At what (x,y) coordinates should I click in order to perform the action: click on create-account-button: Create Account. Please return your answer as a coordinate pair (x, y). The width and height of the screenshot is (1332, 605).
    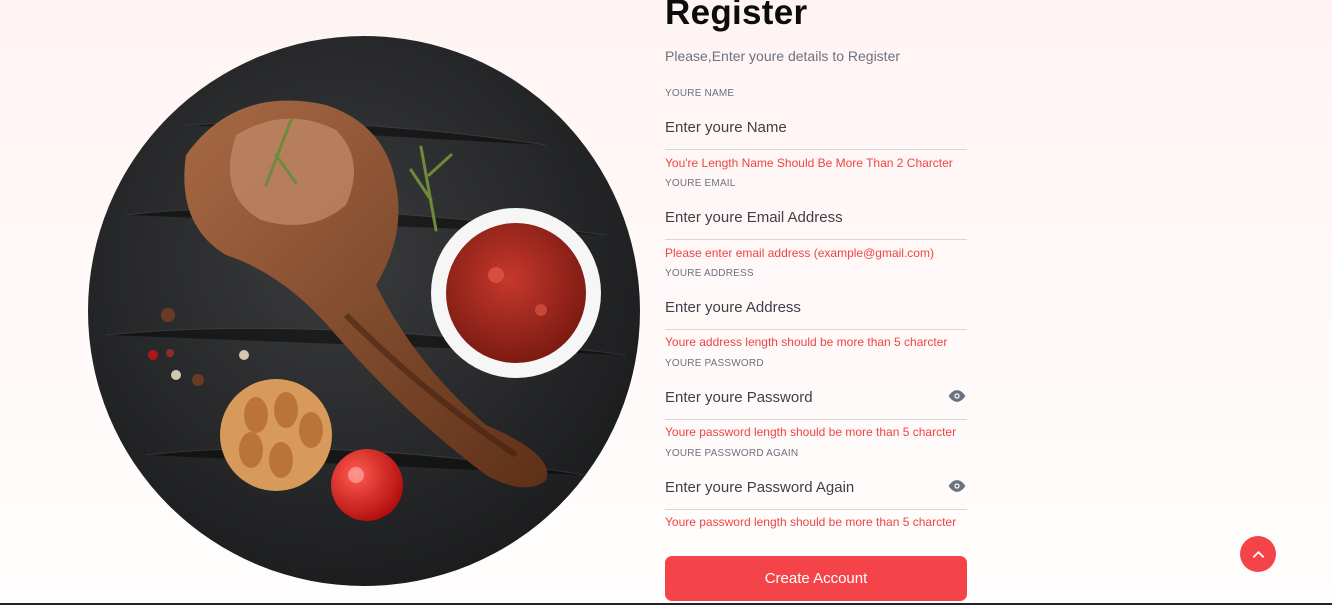
    Looking at the image, I should click on (816, 578).